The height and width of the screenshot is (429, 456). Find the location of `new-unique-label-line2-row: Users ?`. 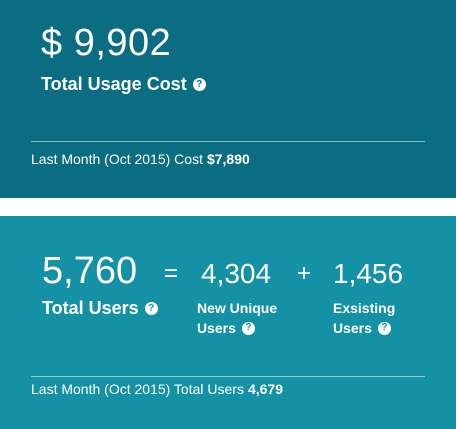

new-unique-label-line2-row: Users ? is located at coordinates (237, 328).